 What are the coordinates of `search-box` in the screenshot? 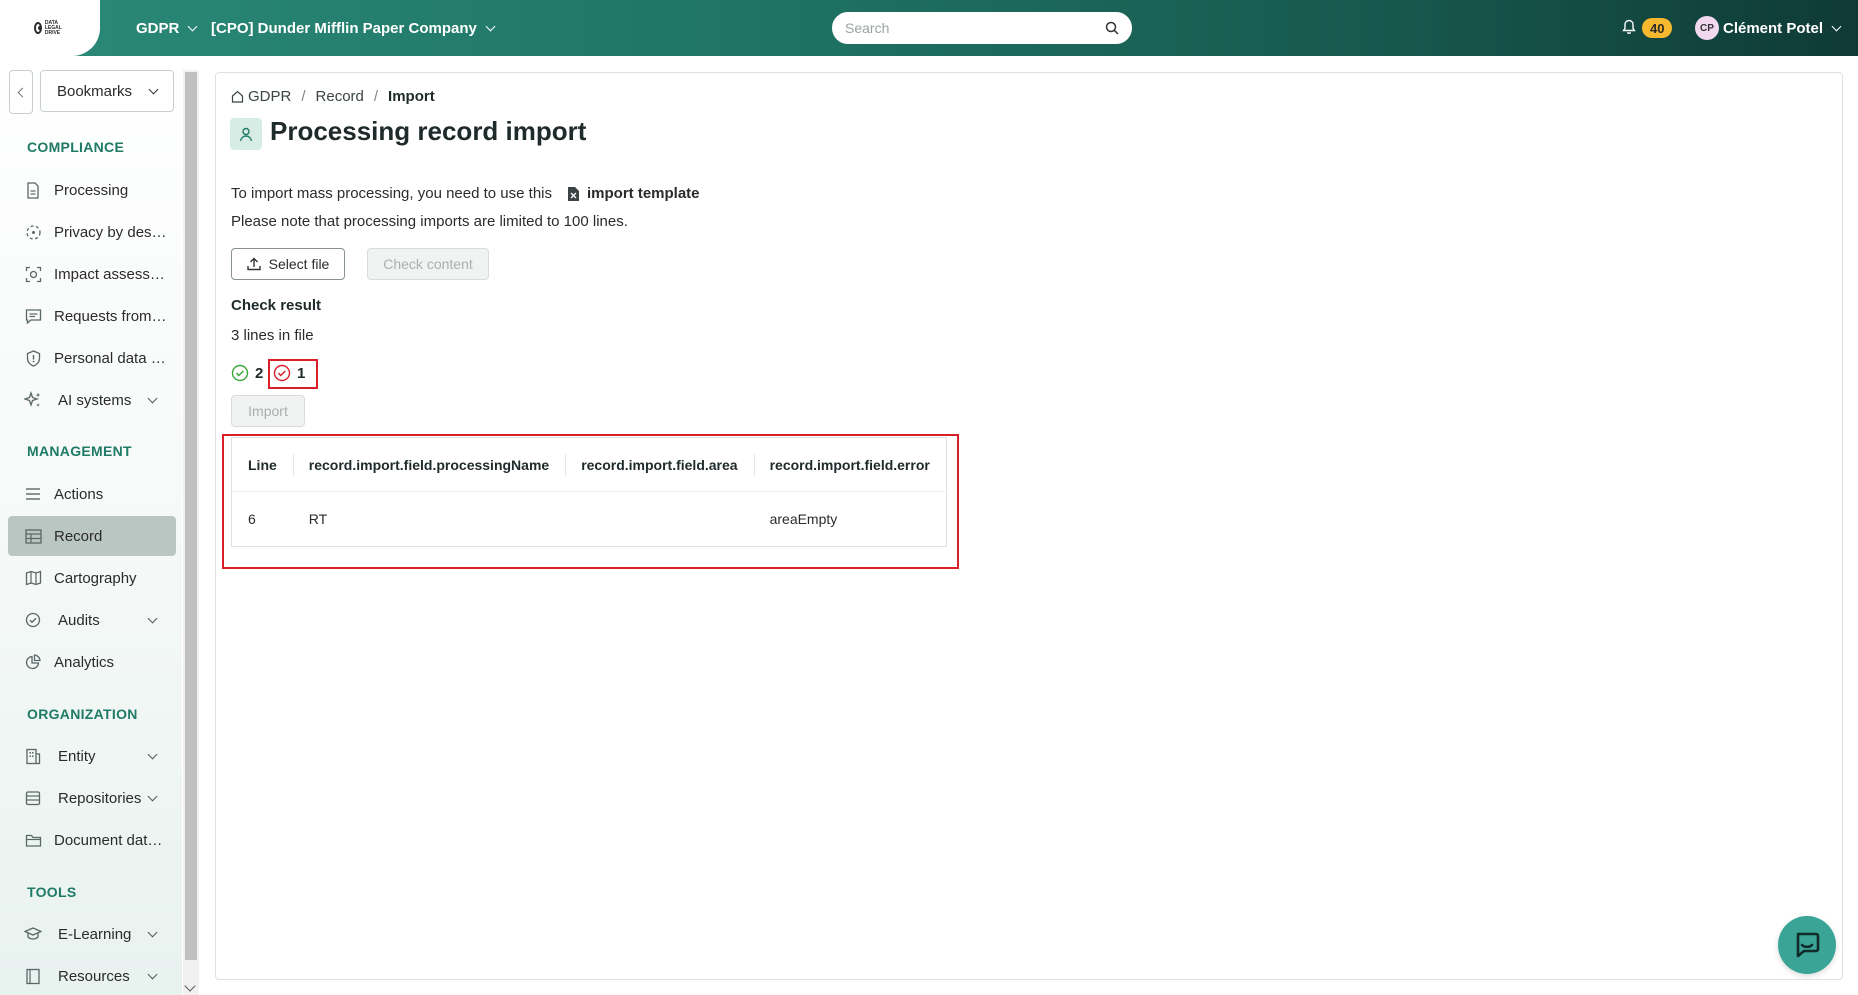 It's located at (982, 28).